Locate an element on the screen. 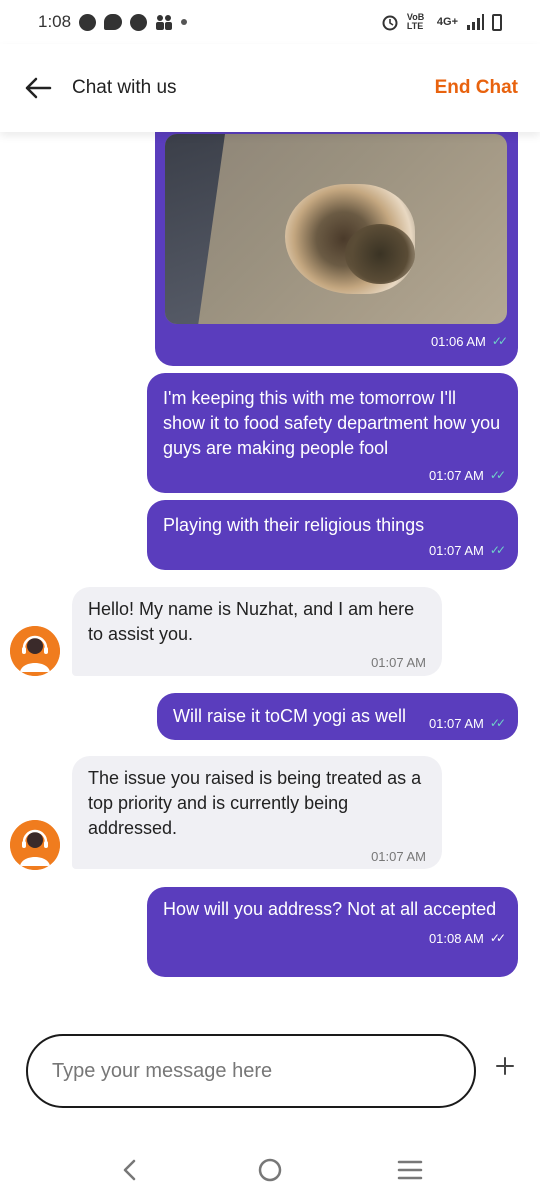 This screenshot has width=540, height=1200. menu-lines-icon is located at coordinates (410, 1170).